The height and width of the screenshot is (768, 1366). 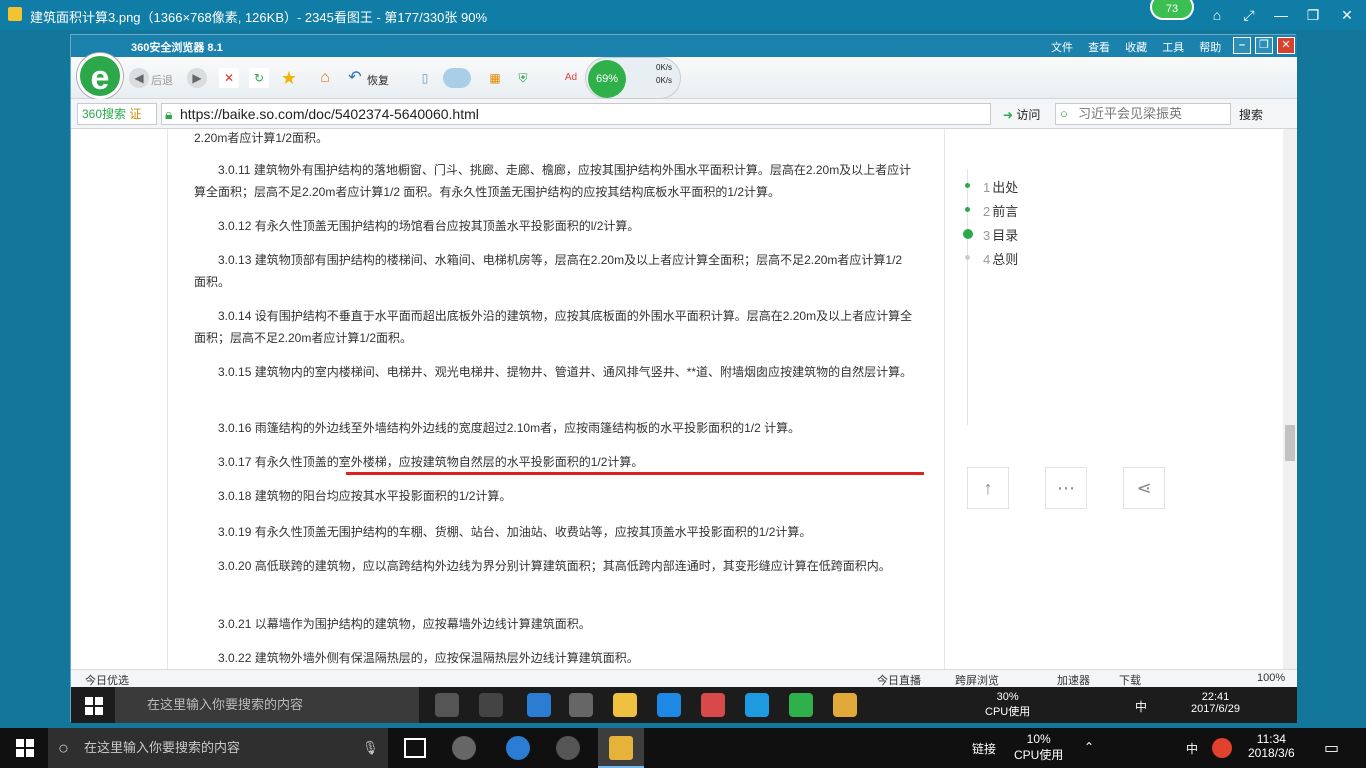 What do you see at coordinates (289, 78) in the screenshot?
I see `favorite-star-icon: ★` at bounding box center [289, 78].